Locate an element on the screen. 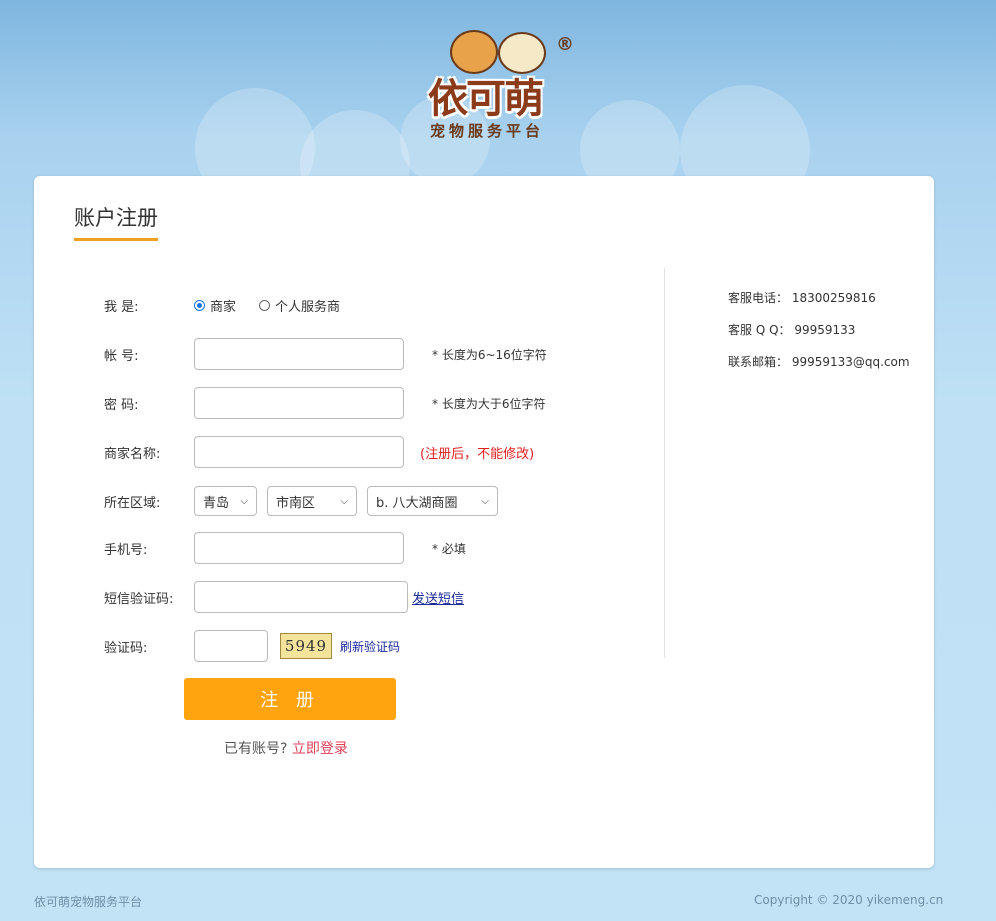  phone-label: 手机号: is located at coordinates (126, 550).